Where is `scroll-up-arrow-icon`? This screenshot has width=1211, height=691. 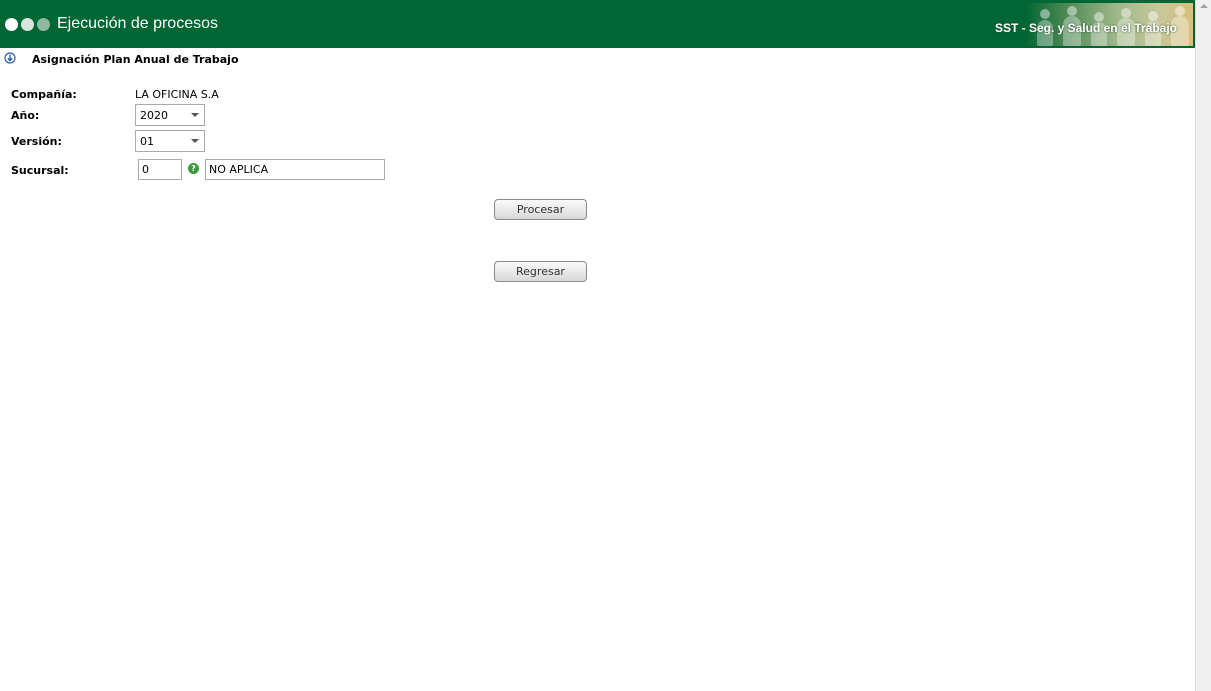
scroll-up-arrow-icon is located at coordinates (1204, 6).